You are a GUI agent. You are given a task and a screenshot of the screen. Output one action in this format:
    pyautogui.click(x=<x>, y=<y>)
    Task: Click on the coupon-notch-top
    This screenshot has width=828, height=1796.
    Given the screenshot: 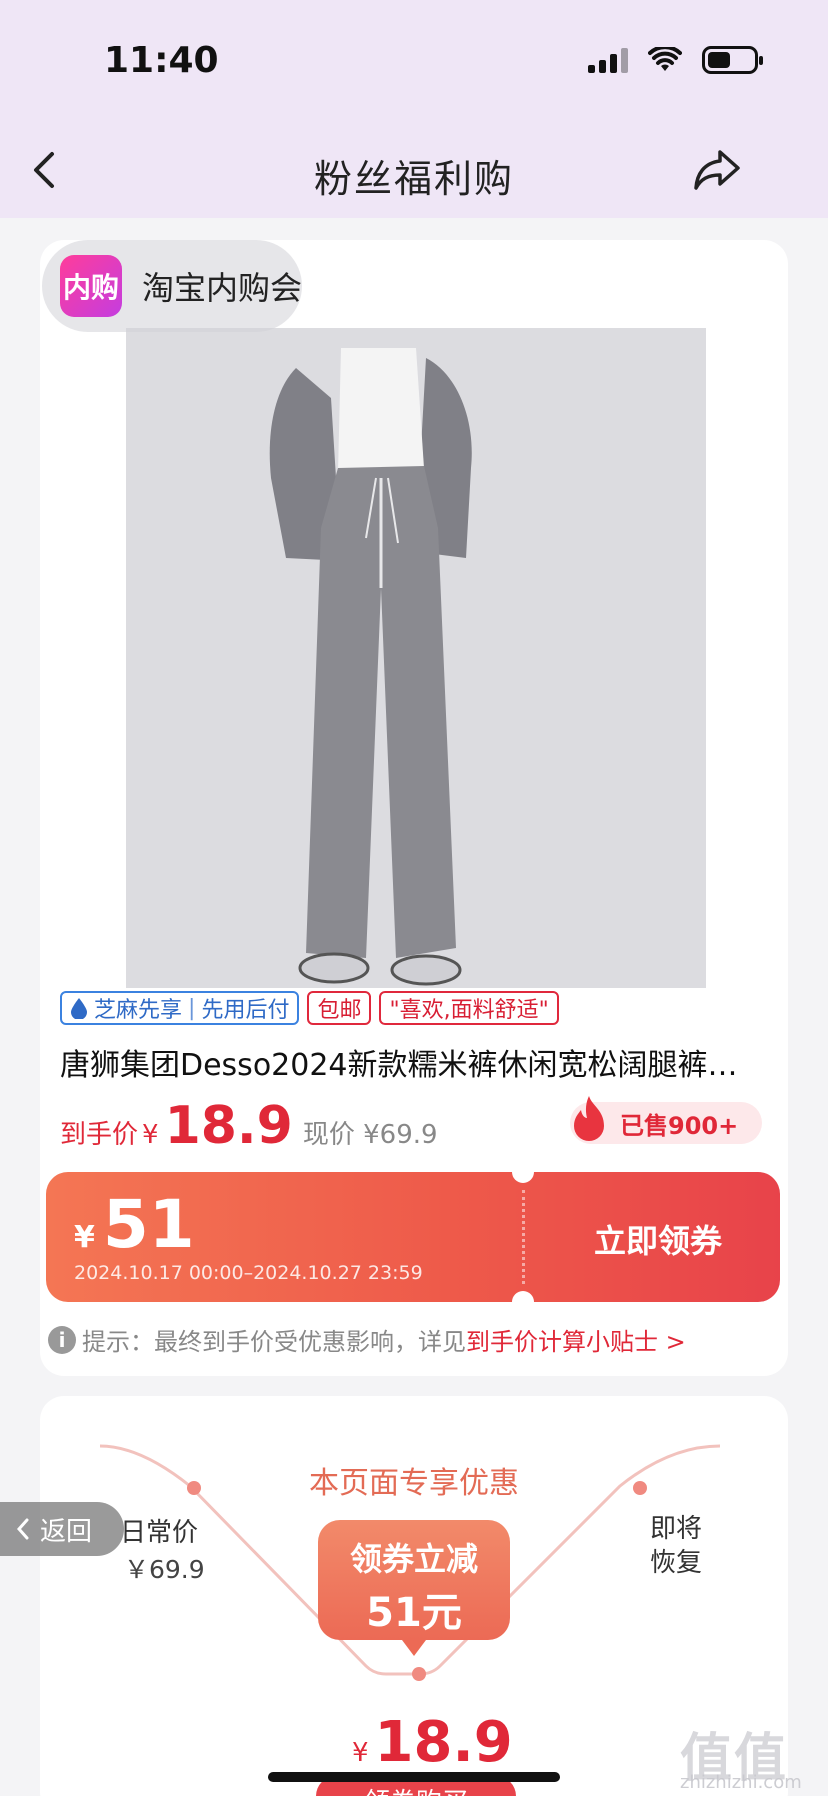 What is the action you would take?
    pyautogui.click(x=523, y=1177)
    